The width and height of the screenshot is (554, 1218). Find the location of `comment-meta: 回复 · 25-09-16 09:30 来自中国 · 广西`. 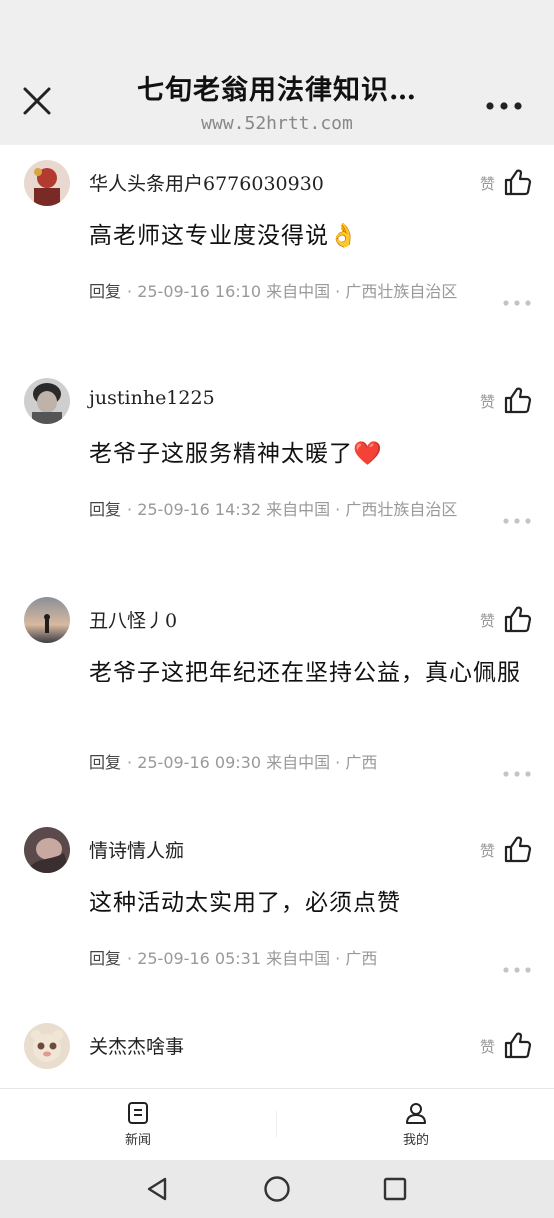

comment-meta: 回复 · 25-09-16 09:30 来自中国 · 广西 is located at coordinates (284, 763).